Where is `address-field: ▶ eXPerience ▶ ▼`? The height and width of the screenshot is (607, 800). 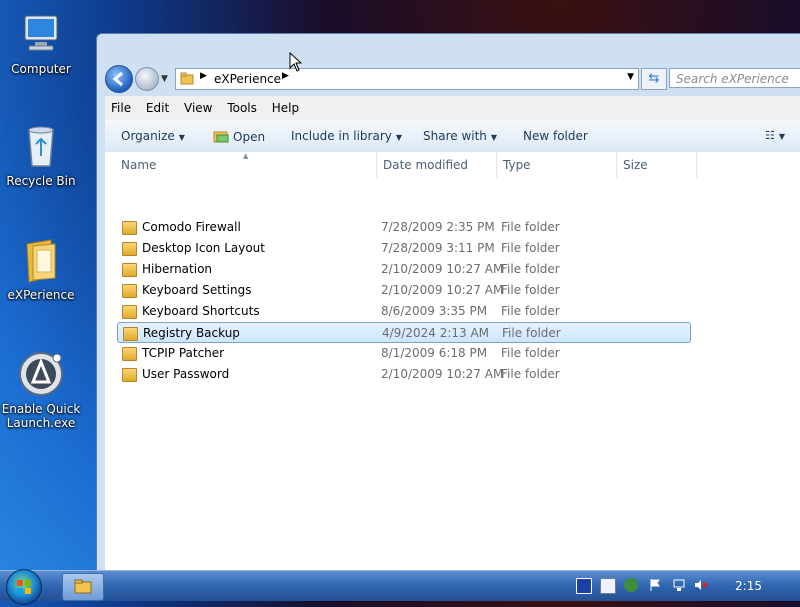
address-field: ▶ eXPerience ▶ ▼ is located at coordinates (407, 79).